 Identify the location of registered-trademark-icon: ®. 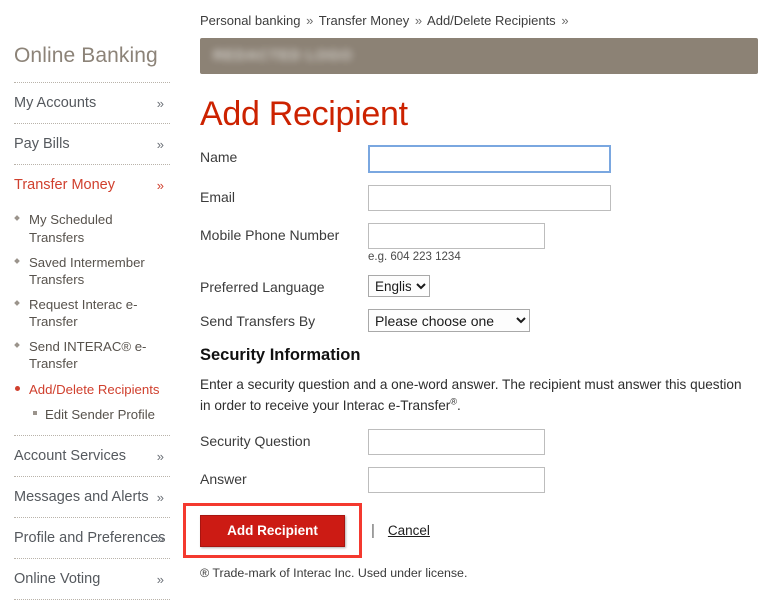
(453, 401).